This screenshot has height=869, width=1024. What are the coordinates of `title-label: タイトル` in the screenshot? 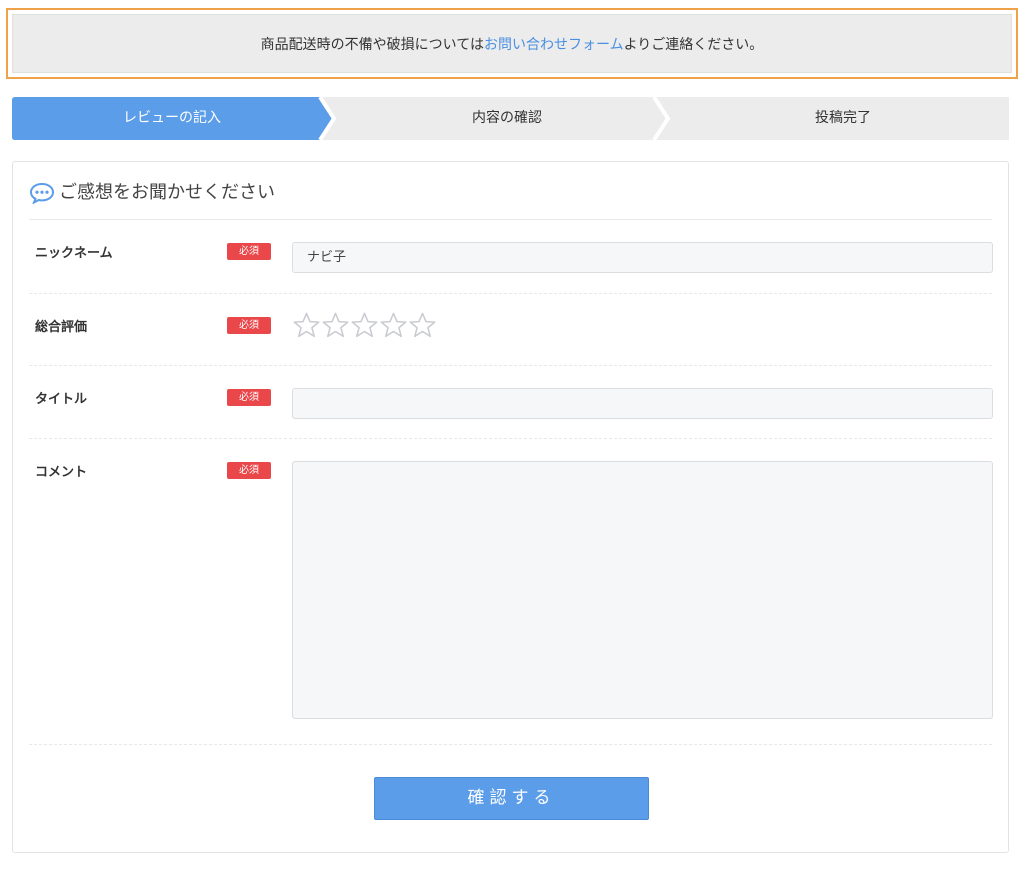 It's located at (61, 399).